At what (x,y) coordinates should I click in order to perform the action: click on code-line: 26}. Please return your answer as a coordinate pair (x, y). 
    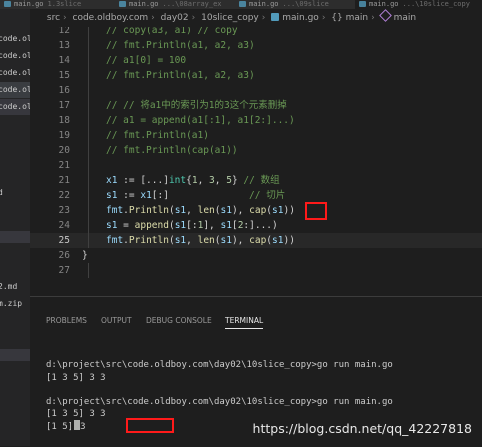
    Looking at the image, I should click on (256, 255).